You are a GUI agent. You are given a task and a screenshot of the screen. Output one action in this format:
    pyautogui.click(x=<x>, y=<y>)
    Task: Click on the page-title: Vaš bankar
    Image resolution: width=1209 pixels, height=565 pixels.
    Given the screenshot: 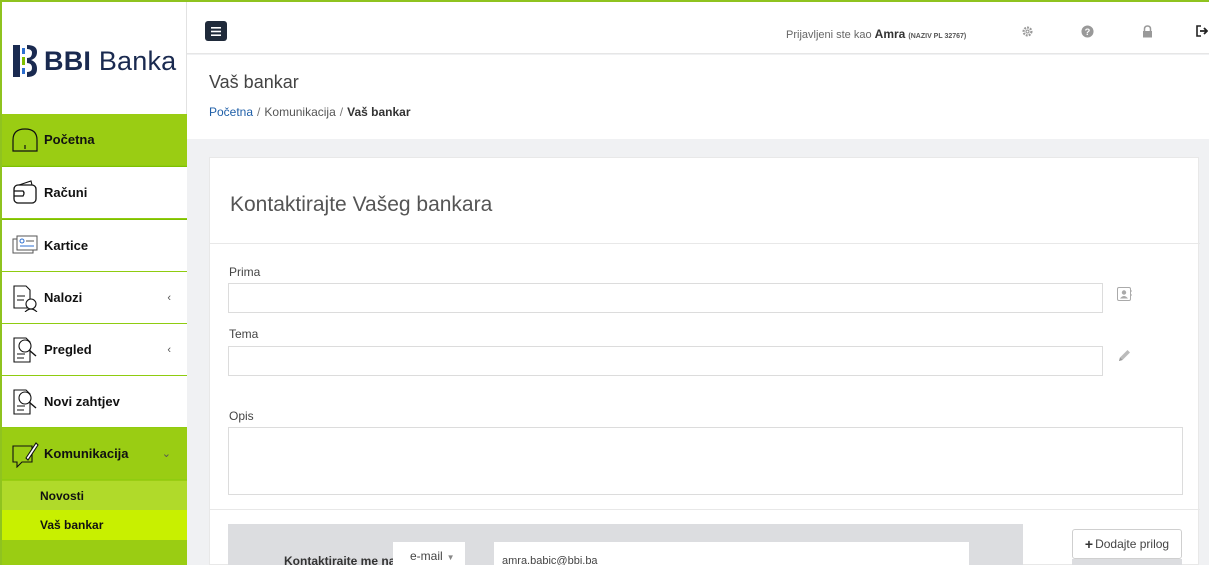 What is the action you would take?
    pyautogui.click(x=254, y=82)
    